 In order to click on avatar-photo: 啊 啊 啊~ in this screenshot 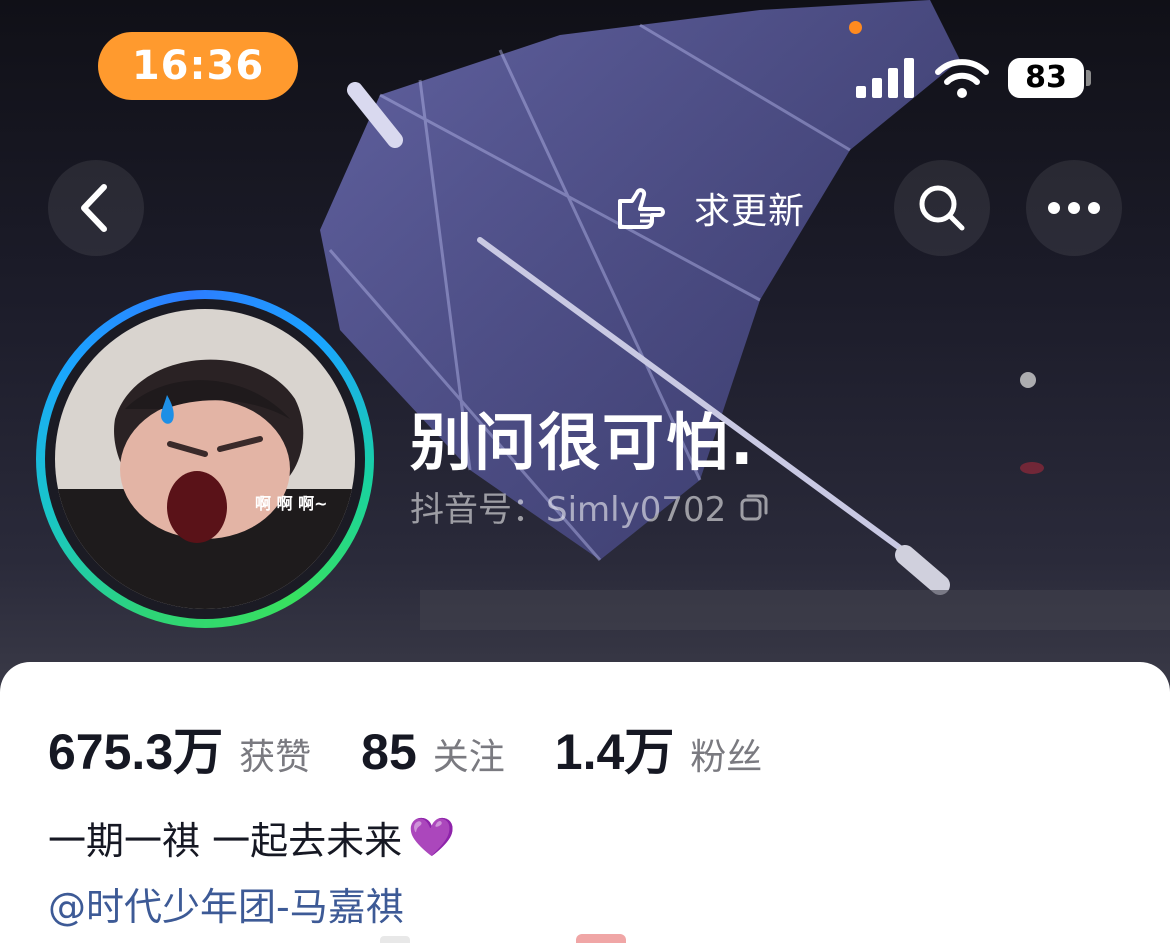, I will do `click(205, 459)`.